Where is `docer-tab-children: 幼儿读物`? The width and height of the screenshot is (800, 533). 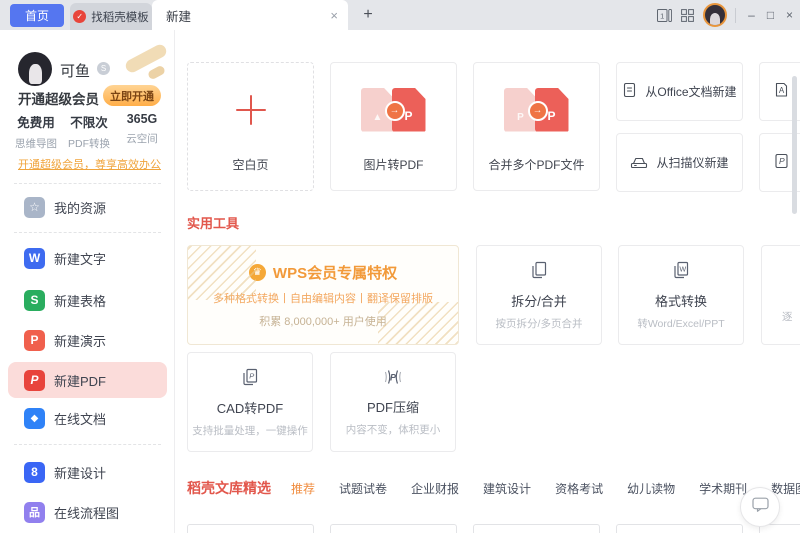 docer-tab-children: 幼儿读物 is located at coordinates (651, 488).